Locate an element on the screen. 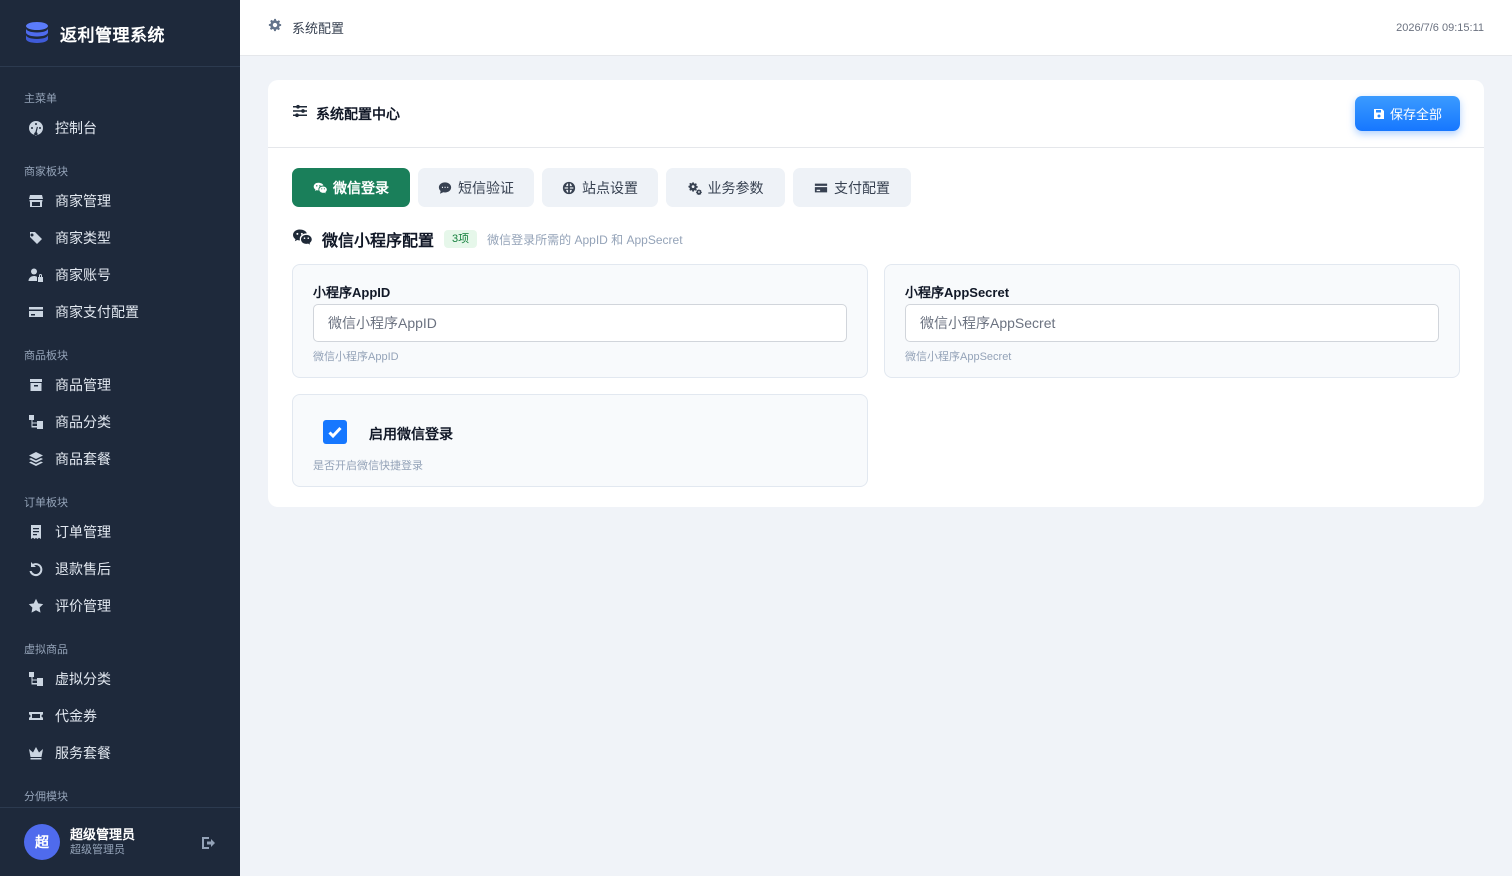 The image size is (1512, 876). sidebar-item-label: 订单管理 is located at coordinates (83, 531).